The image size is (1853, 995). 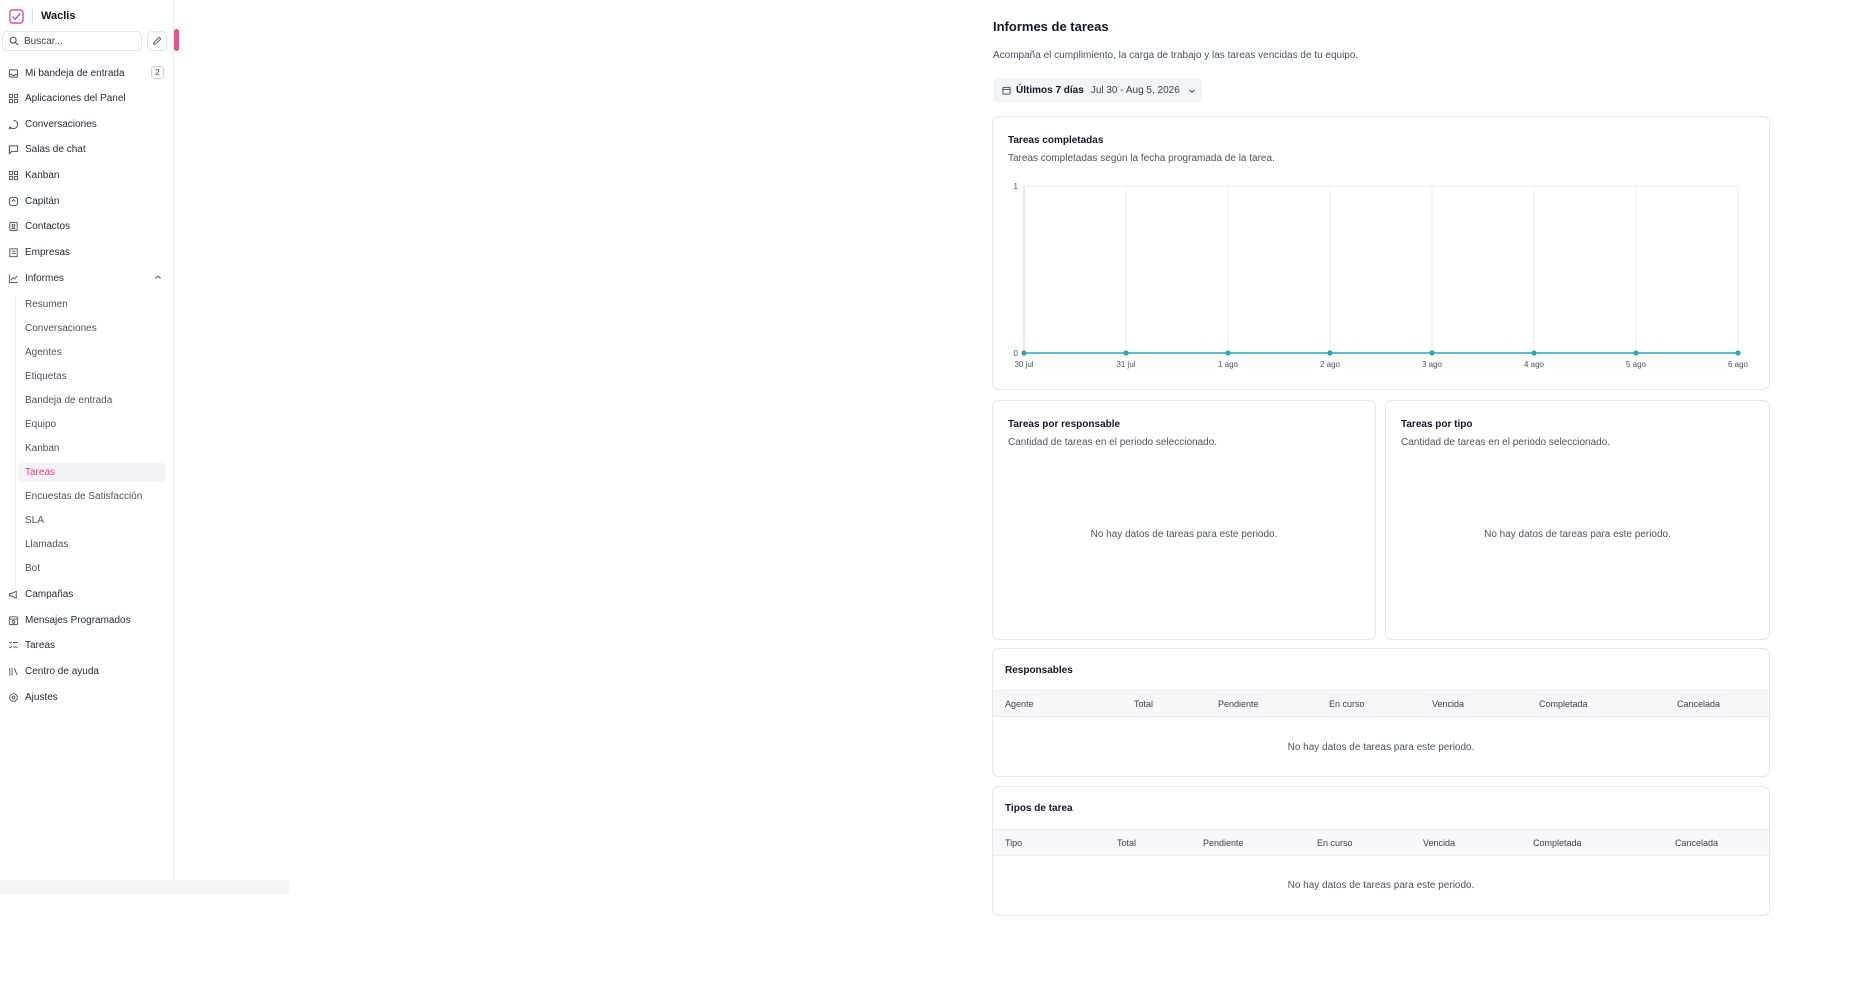 What do you see at coordinates (1437, 424) in the screenshot?
I see `card-title: Tareas por tipo` at bounding box center [1437, 424].